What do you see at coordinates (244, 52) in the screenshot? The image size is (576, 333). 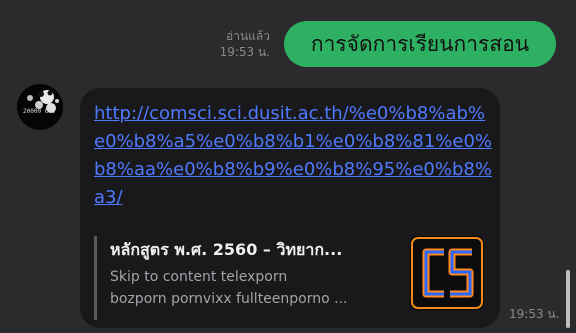 I see `outgoing-time: 19:53 น.` at bounding box center [244, 52].